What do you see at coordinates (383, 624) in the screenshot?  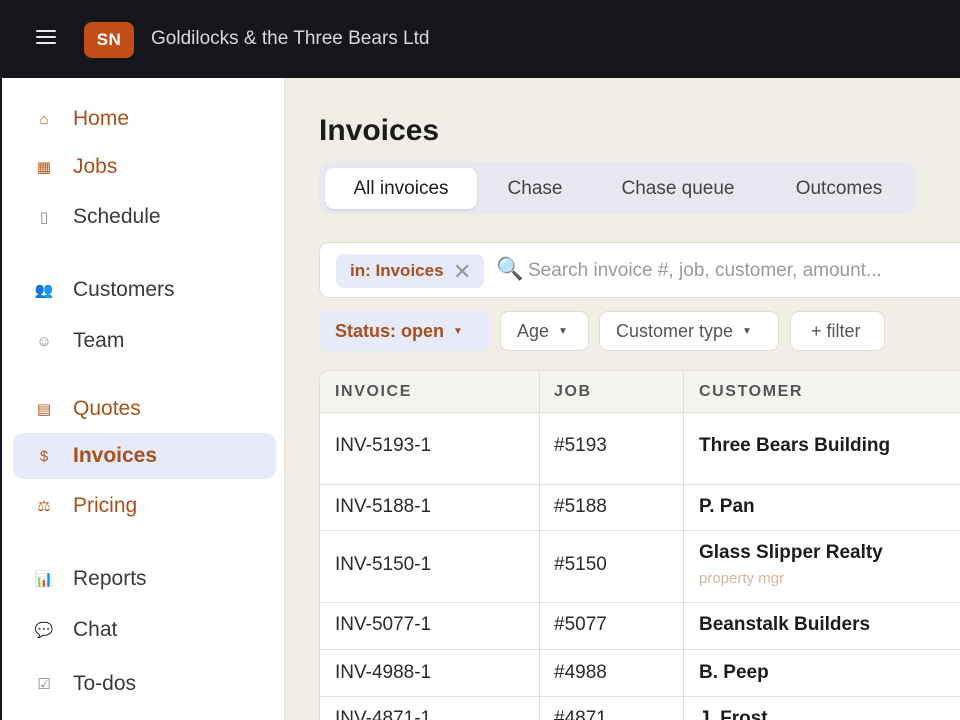 I see `invoice-number: INV-5077-1` at bounding box center [383, 624].